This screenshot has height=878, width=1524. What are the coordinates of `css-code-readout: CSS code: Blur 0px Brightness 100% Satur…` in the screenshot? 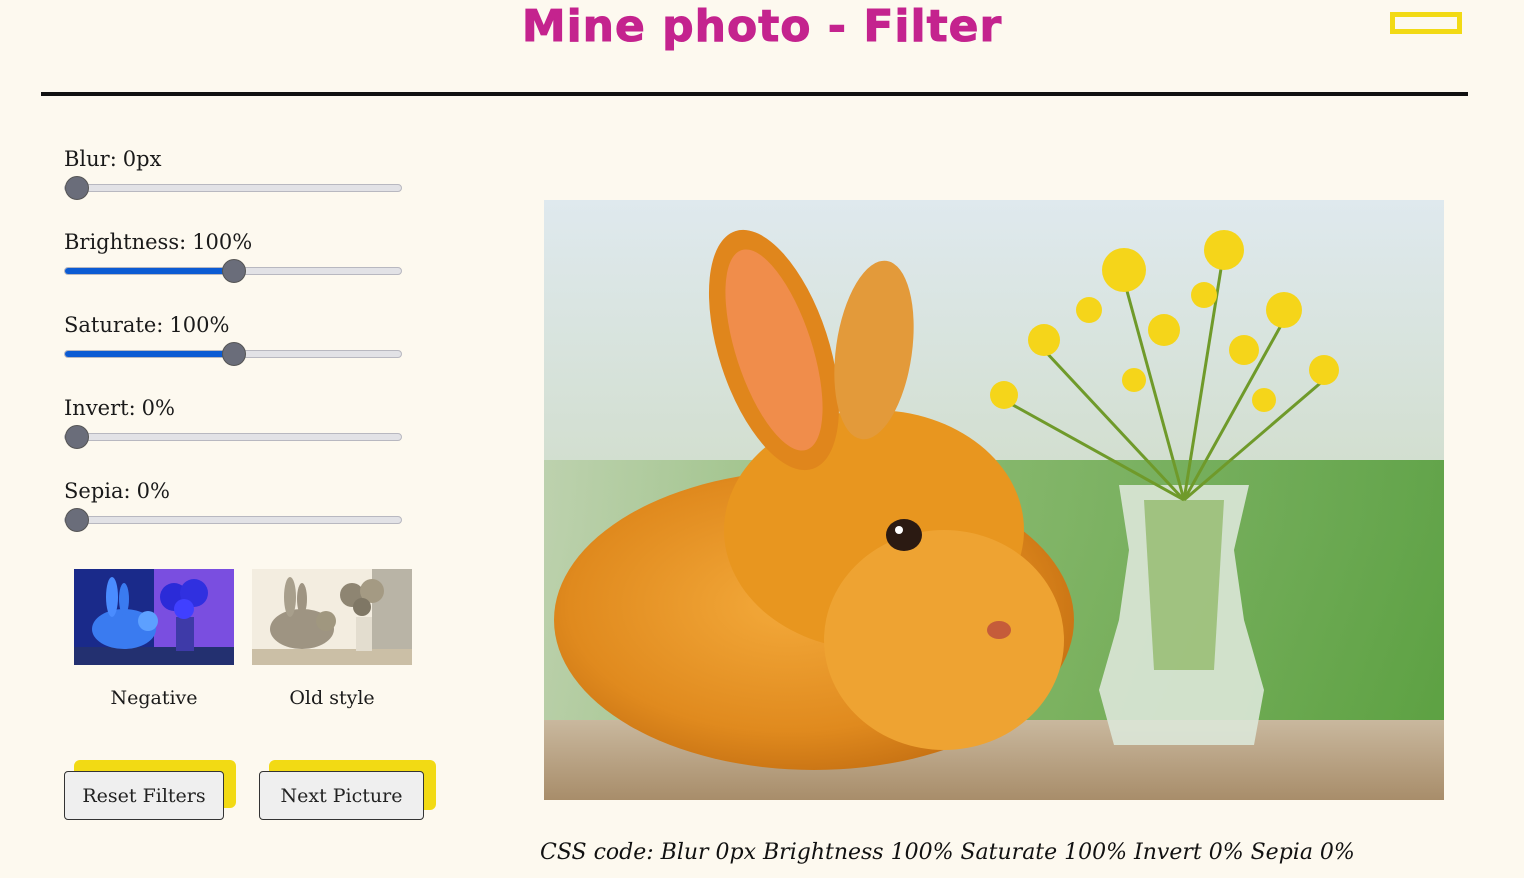 It's located at (947, 852).